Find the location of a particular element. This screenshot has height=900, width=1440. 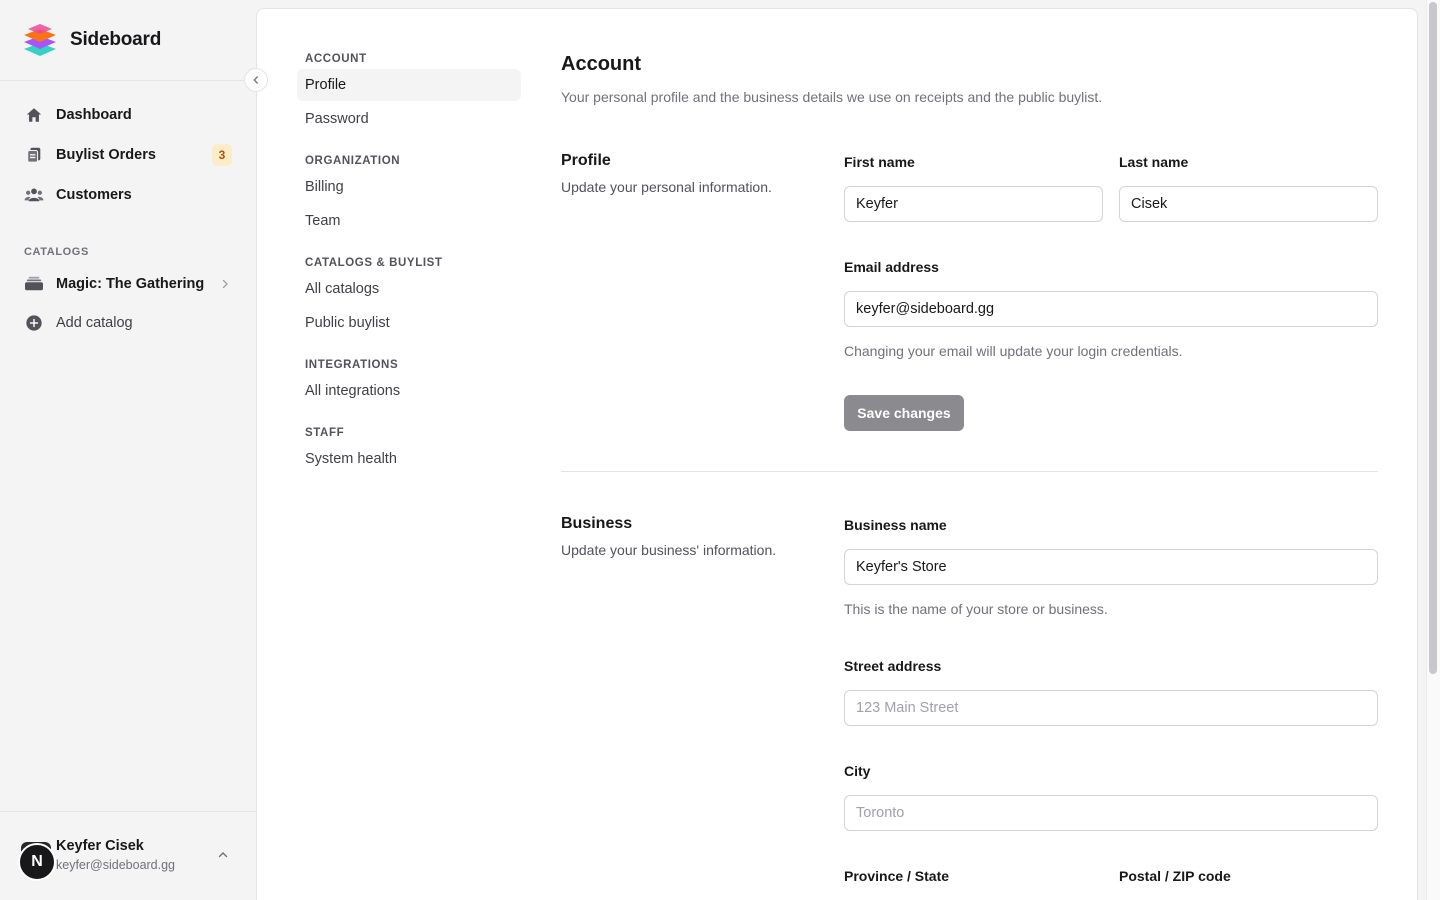

user-menu: N Keyfer Cisek keyfer@sideboard.gg is located at coordinates (128, 859).